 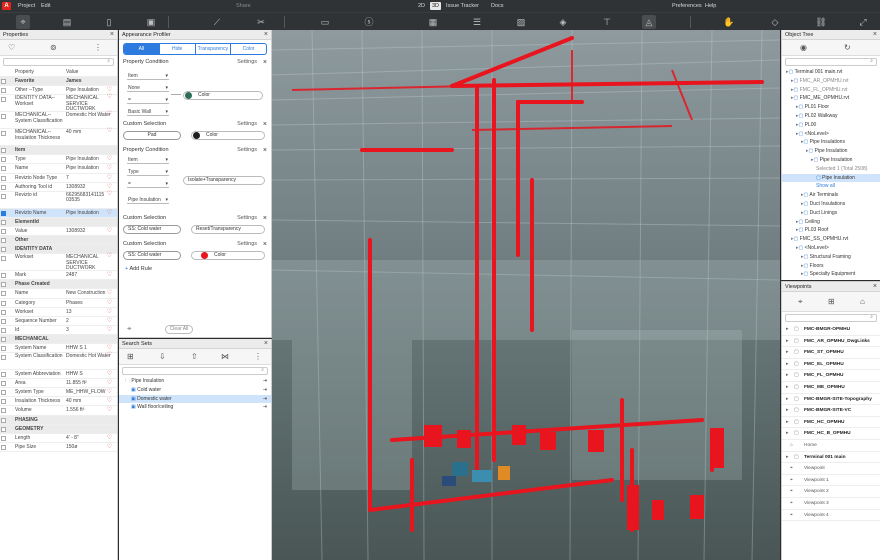 What do you see at coordinates (58, 200) in the screenshot?
I see `property-row: Revizto id 66295683141115 03535 ♡` at bounding box center [58, 200].